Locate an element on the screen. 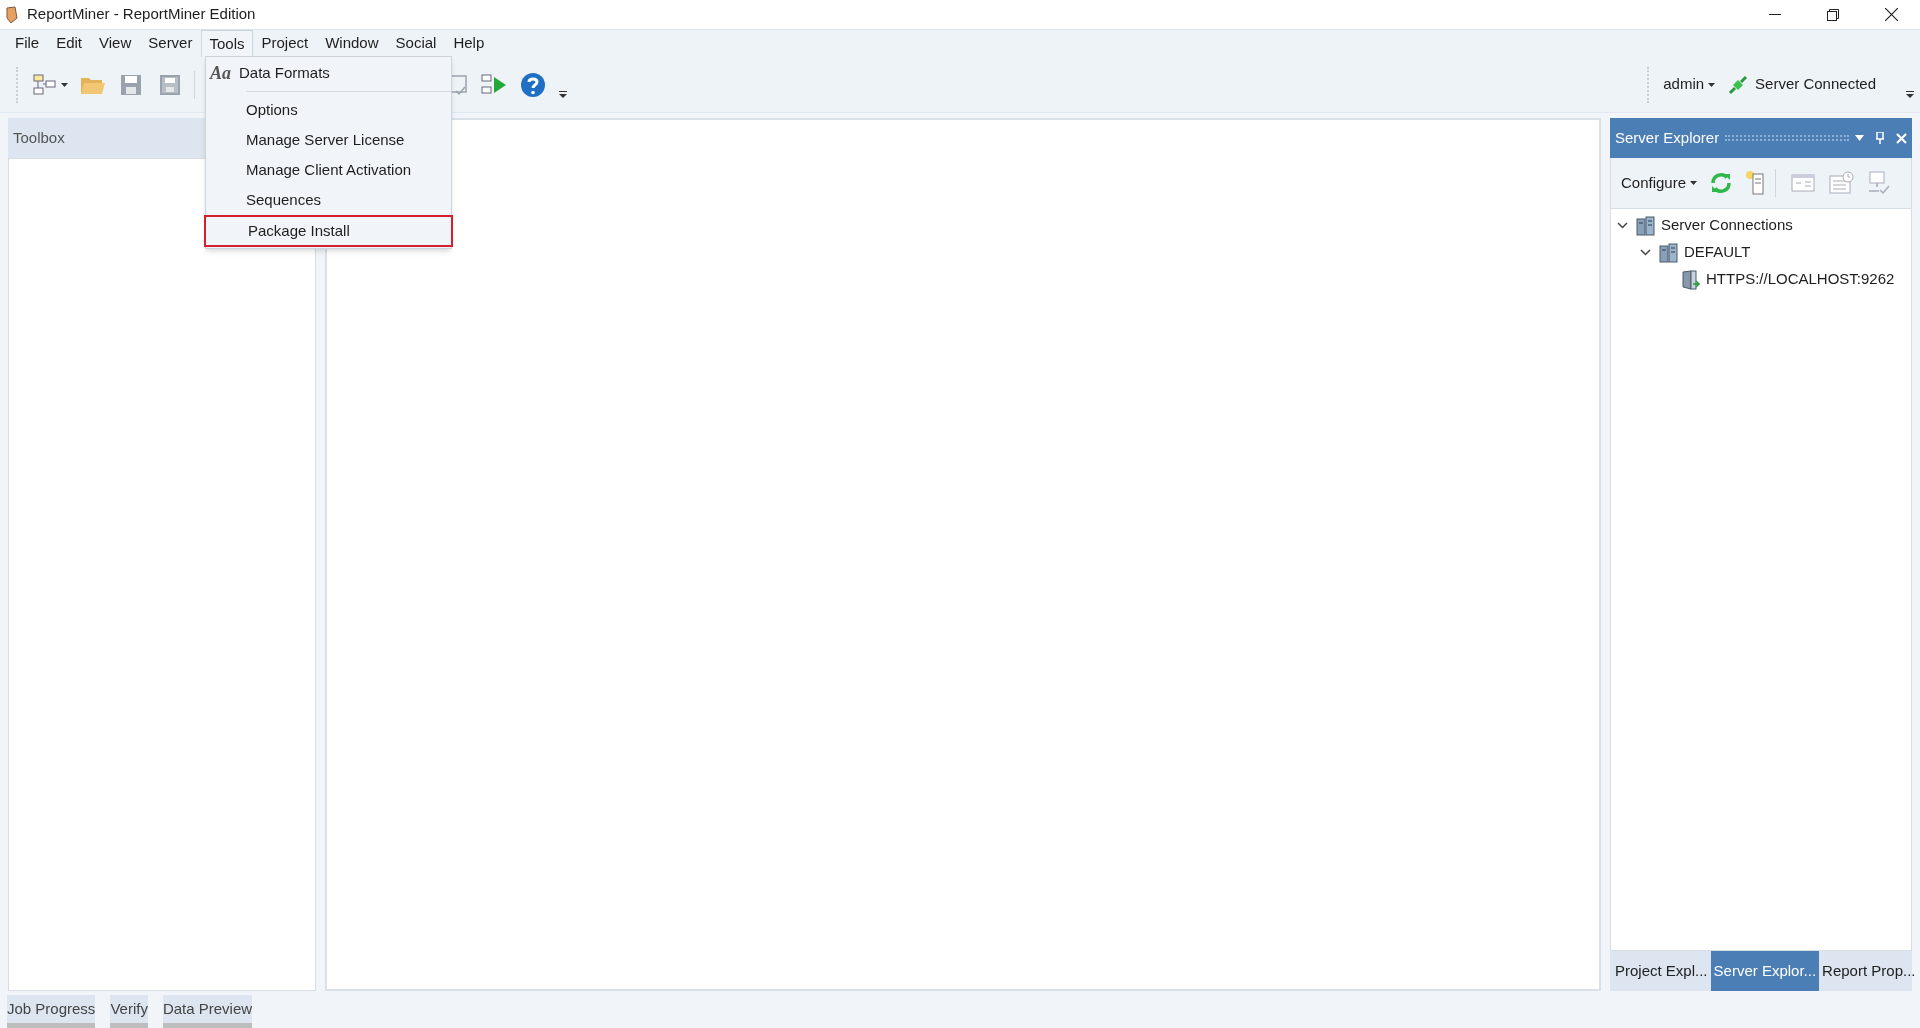 This screenshot has width=1920, height=1028. panel-tab: Verify is located at coordinates (129, 1011).